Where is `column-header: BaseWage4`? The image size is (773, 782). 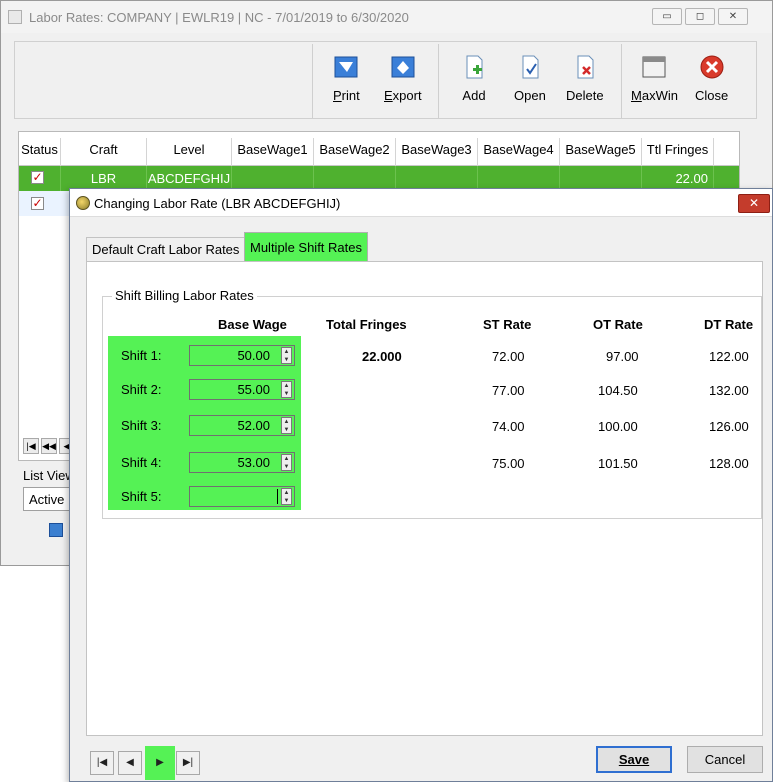 column-header: BaseWage4 is located at coordinates (519, 152).